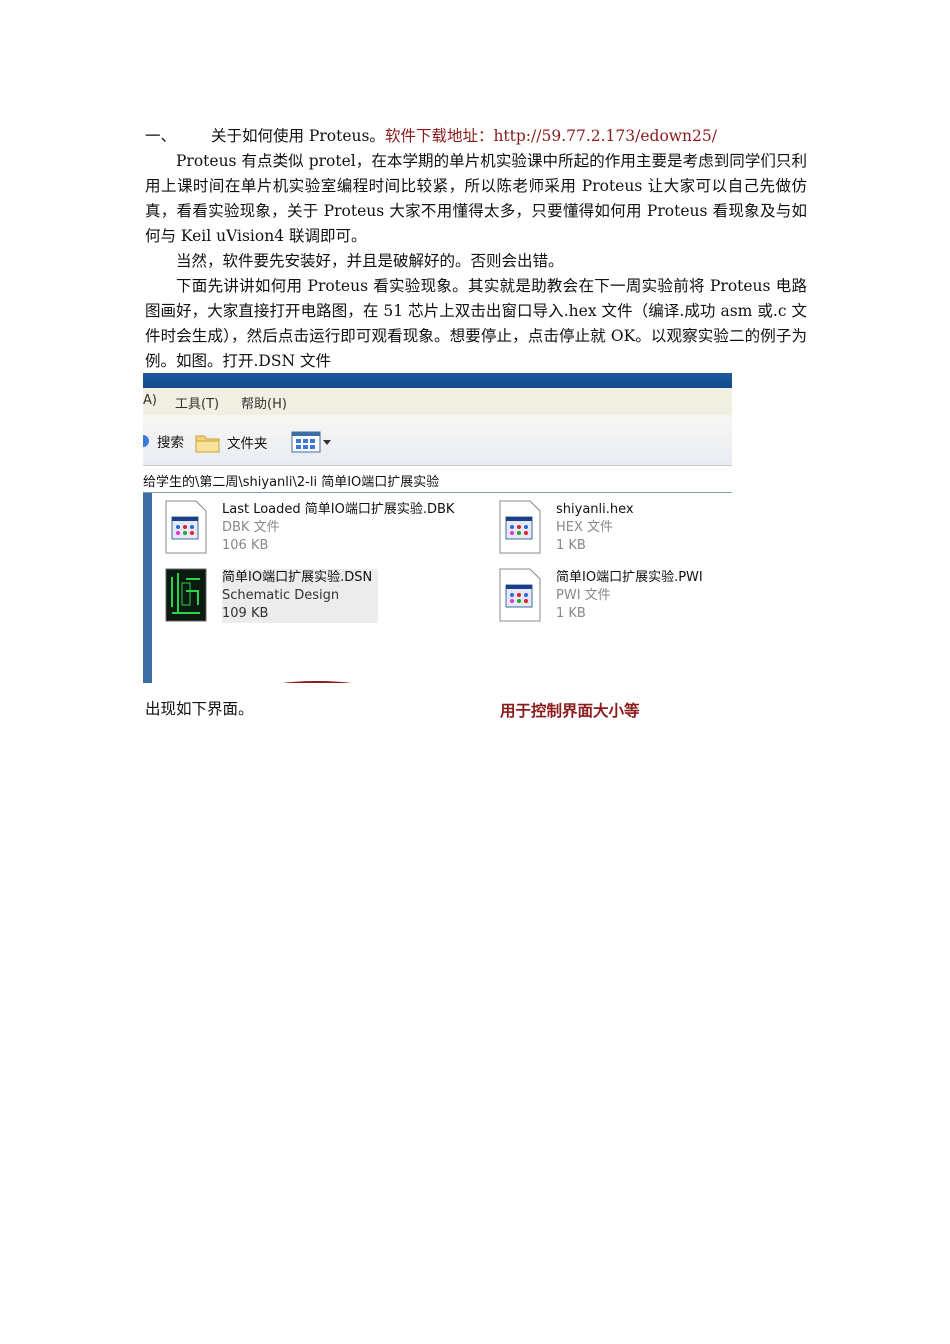 The height and width of the screenshot is (1344, 950). I want to click on highlight-ellipse, so click(317, 682).